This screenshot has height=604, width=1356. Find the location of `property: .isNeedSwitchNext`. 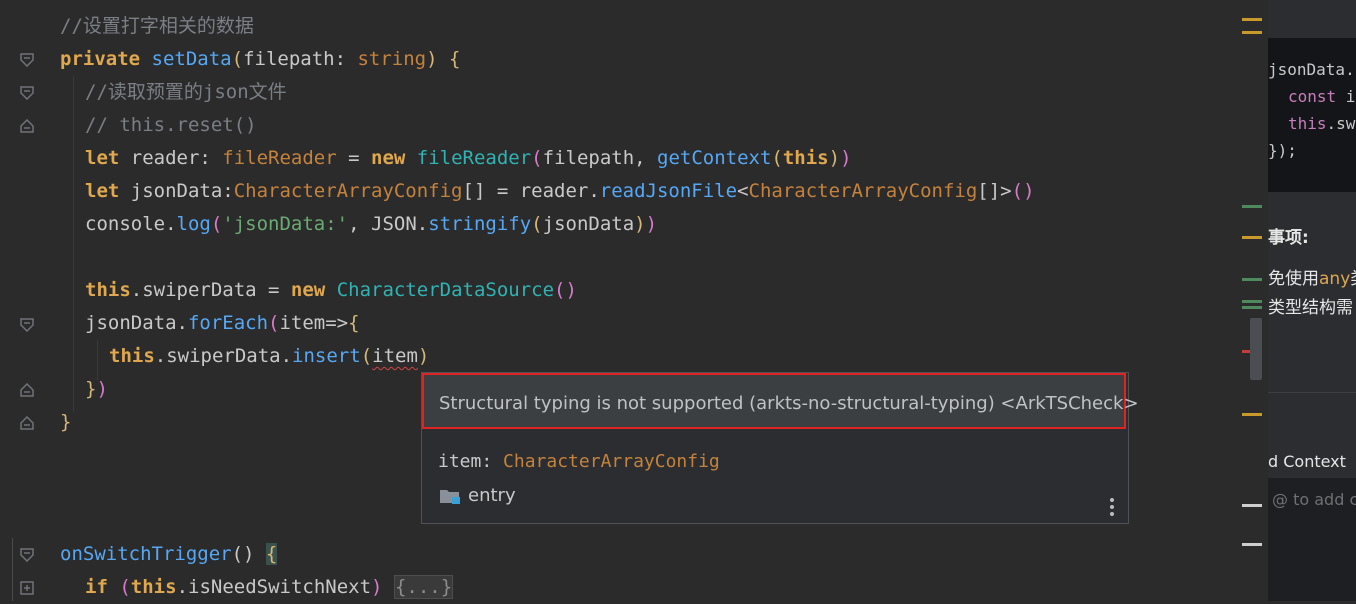

property: .isNeedSwitchNext is located at coordinates (274, 587).